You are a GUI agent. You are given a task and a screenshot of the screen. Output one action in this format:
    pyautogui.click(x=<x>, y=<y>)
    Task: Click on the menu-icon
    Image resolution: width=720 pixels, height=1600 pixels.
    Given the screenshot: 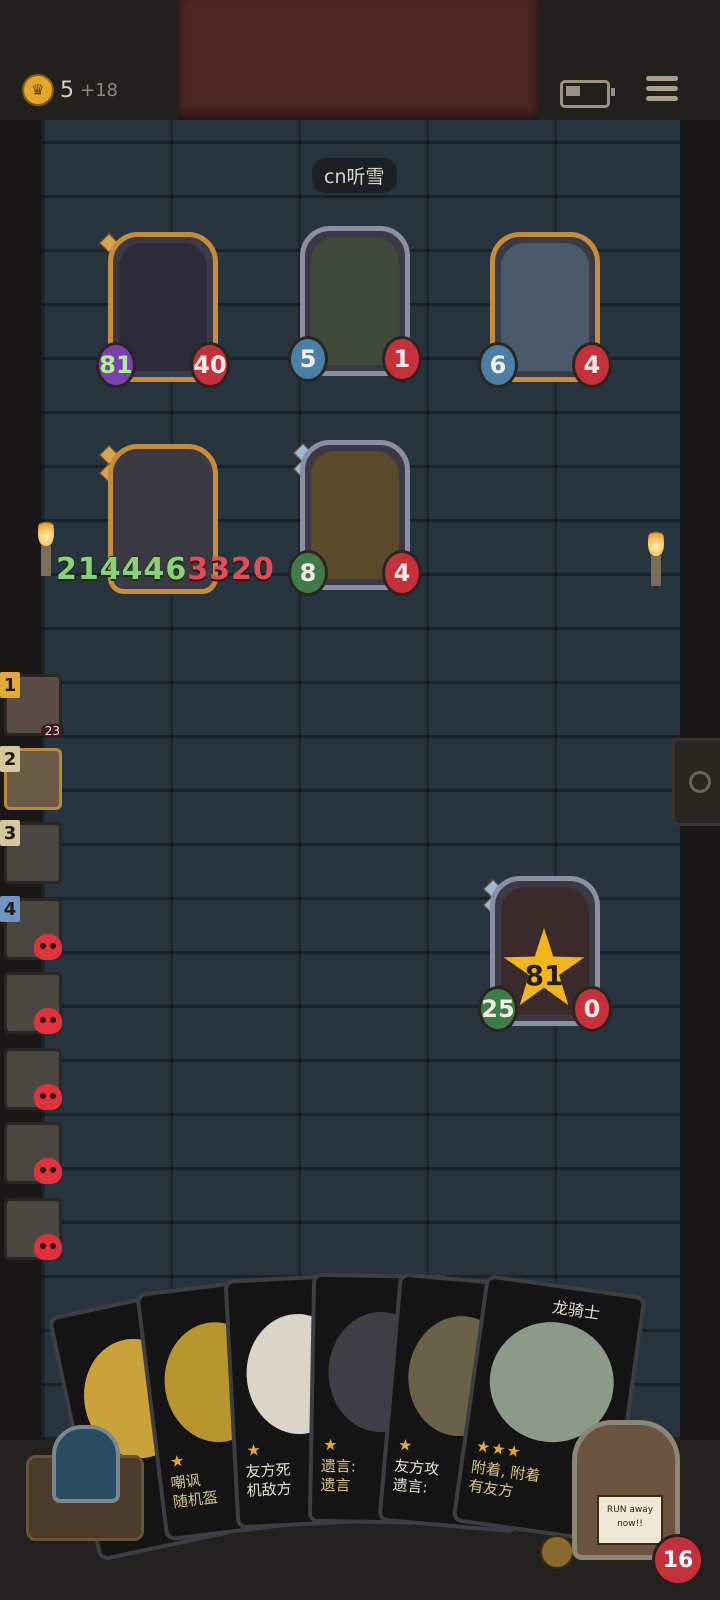 What is the action you would take?
    pyautogui.click(x=662, y=89)
    